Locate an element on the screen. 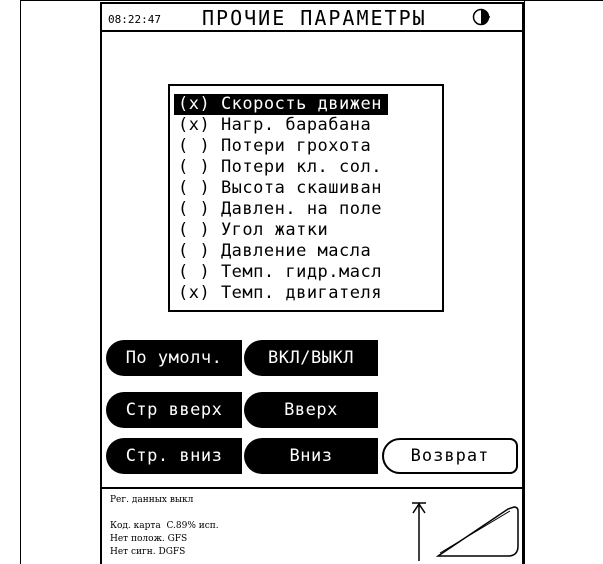  parameter-item: ( ) Потери кл. сол. is located at coordinates (281, 167).